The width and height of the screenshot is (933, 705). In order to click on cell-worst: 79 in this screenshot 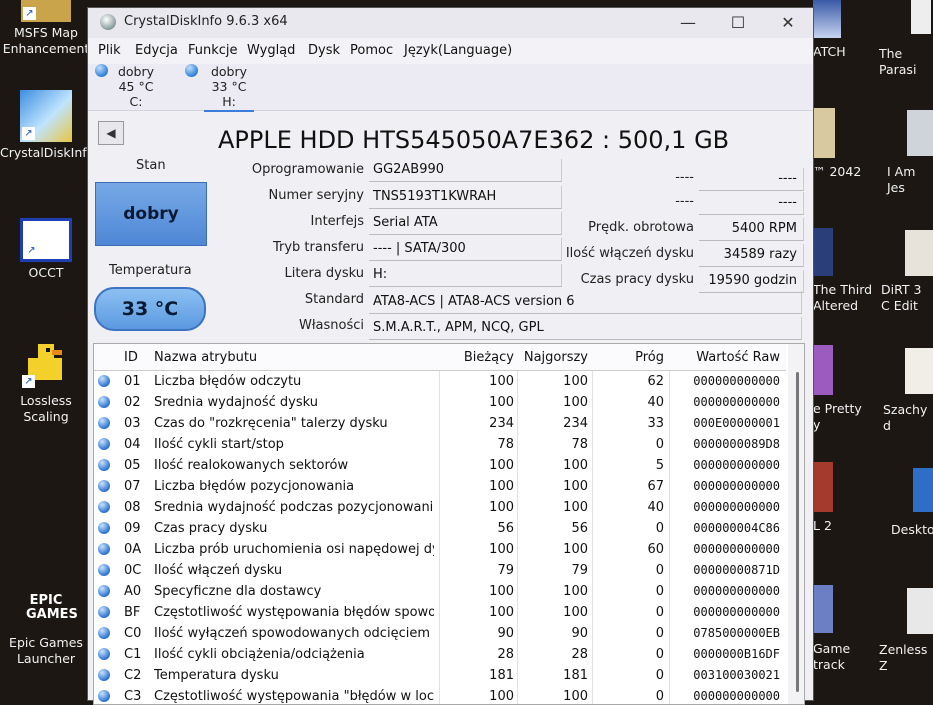, I will do `click(579, 570)`.